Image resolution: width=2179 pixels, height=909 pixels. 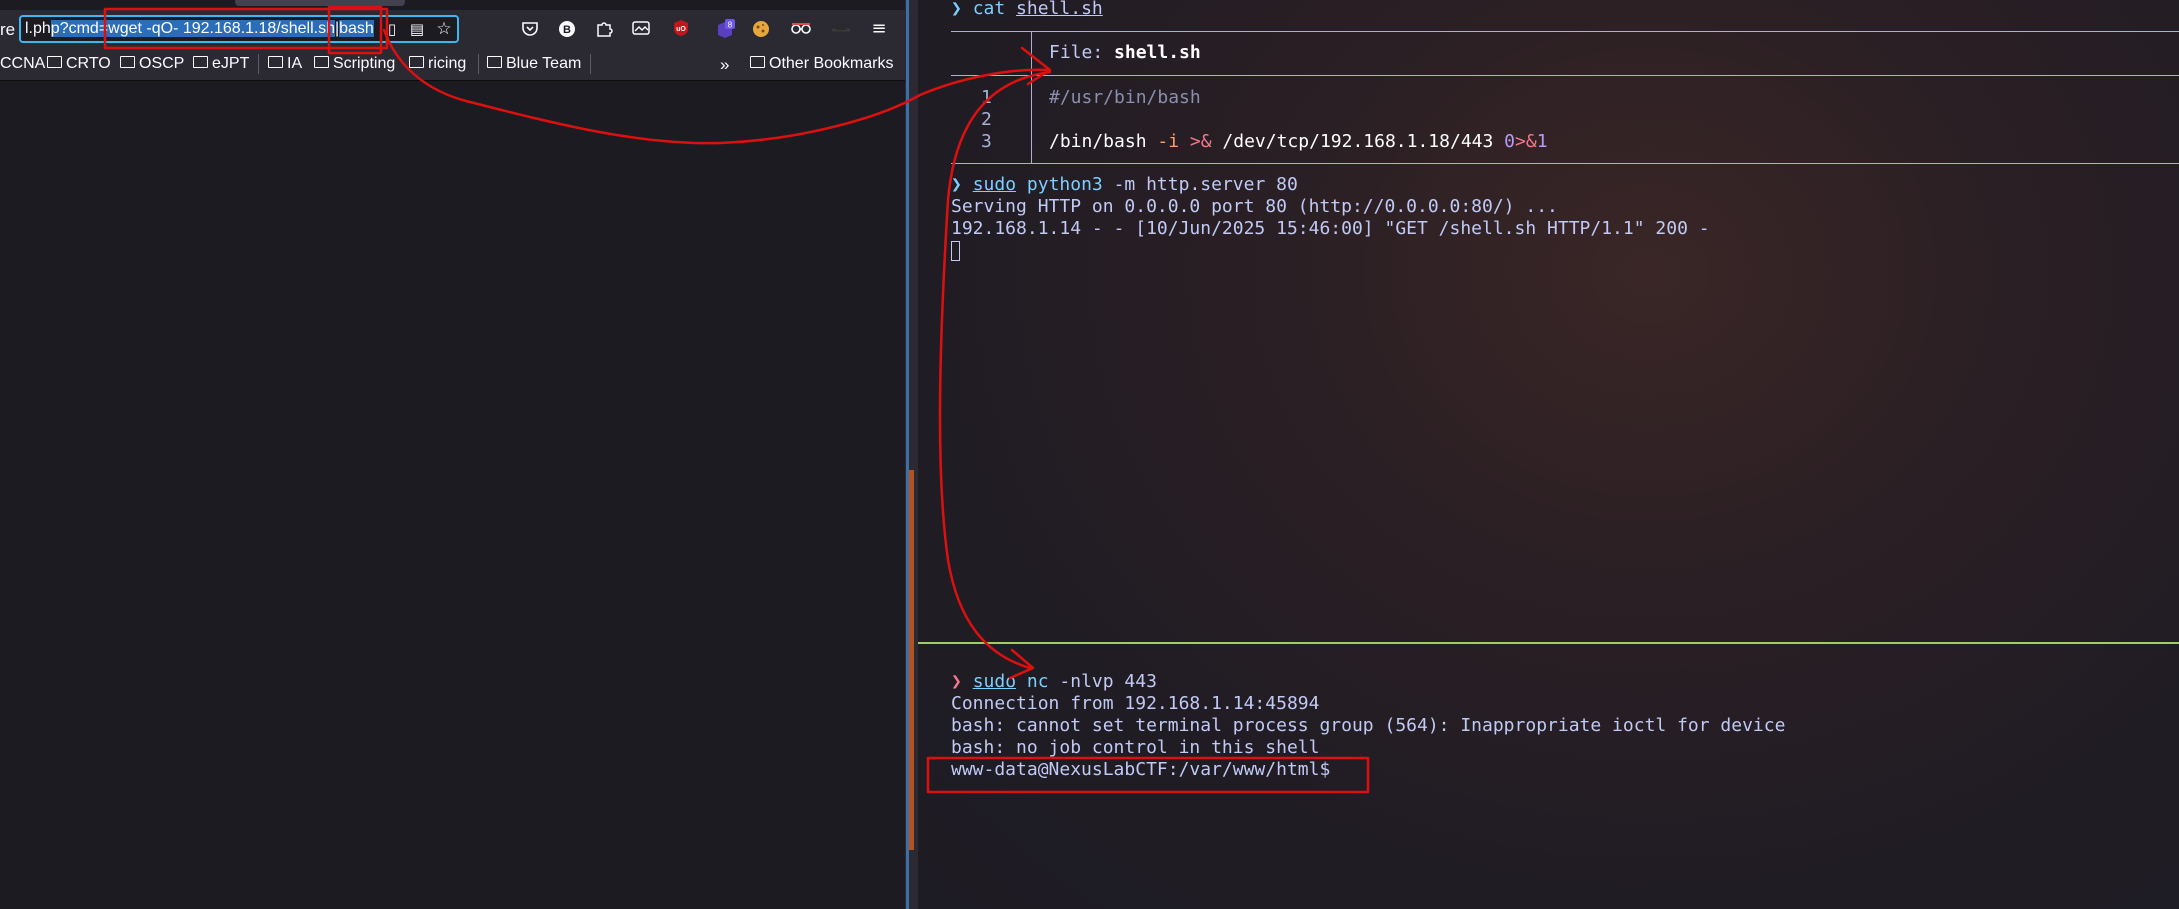 I want to click on ublock-icon: uO, so click(x=681, y=29).